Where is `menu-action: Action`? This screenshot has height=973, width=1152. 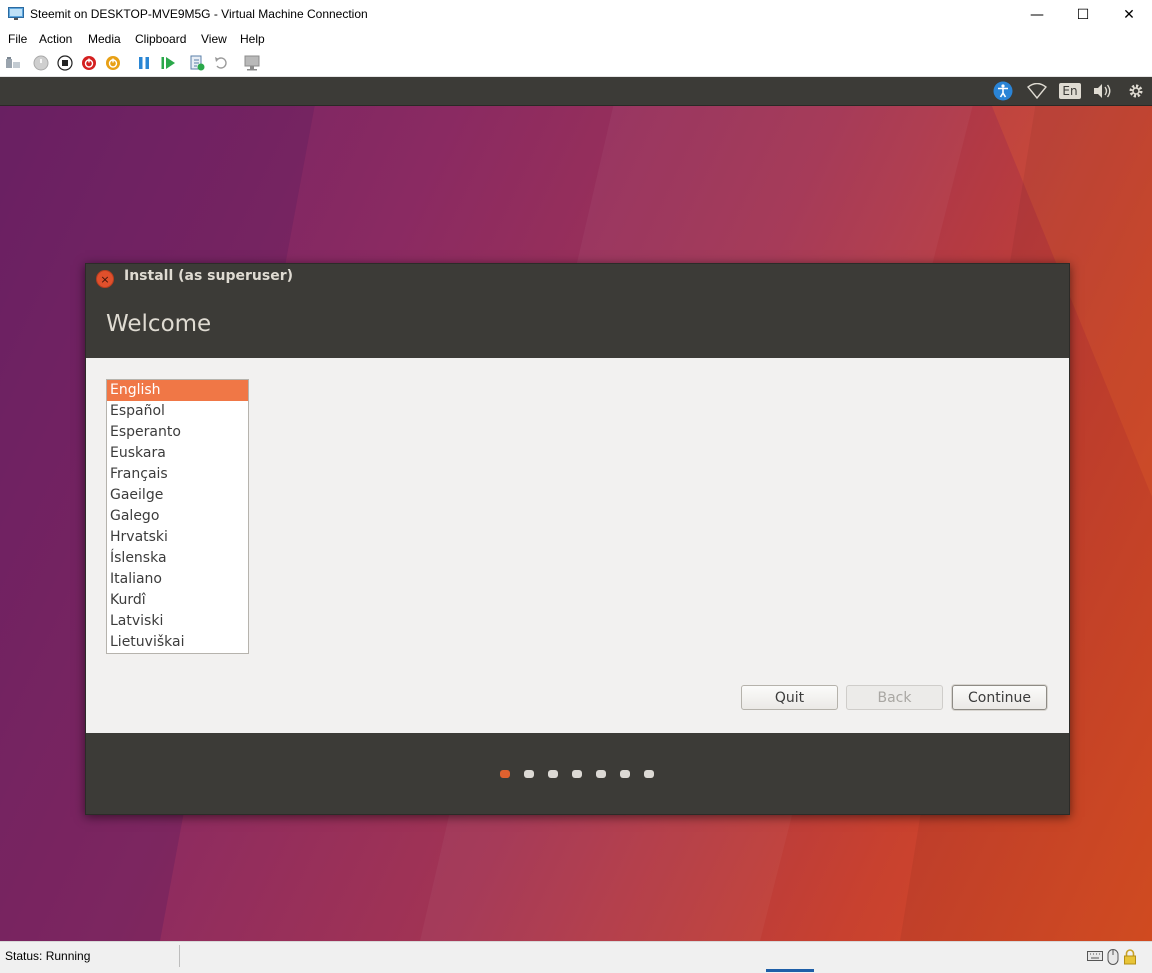
menu-action: Action is located at coordinates (55, 39).